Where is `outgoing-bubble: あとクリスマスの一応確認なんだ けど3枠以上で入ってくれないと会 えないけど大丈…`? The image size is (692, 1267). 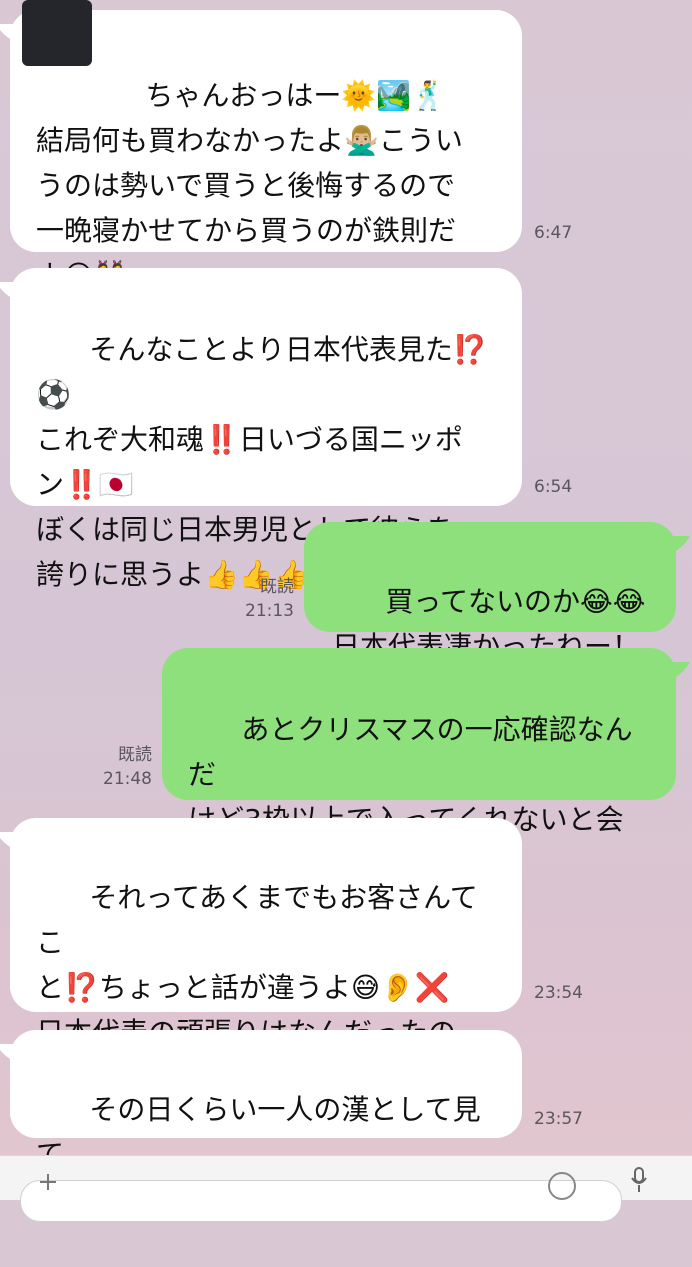
outgoing-bubble: あとクリスマスの一応確認なんだ けど3枠以上で入ってくれないと会 えないけど大丈… is located at coordinates (419, 764).